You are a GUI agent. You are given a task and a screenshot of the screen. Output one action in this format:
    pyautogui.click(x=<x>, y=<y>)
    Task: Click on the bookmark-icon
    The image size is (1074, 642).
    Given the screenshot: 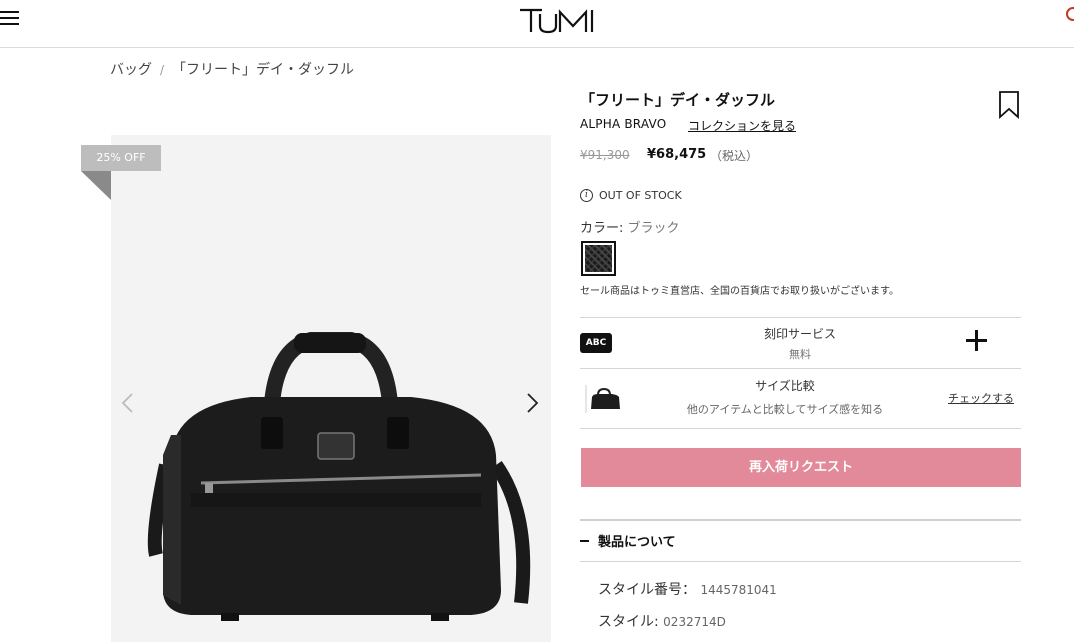 What is the action you would take?
    pyautogui.click(x=1009, y=105)
    